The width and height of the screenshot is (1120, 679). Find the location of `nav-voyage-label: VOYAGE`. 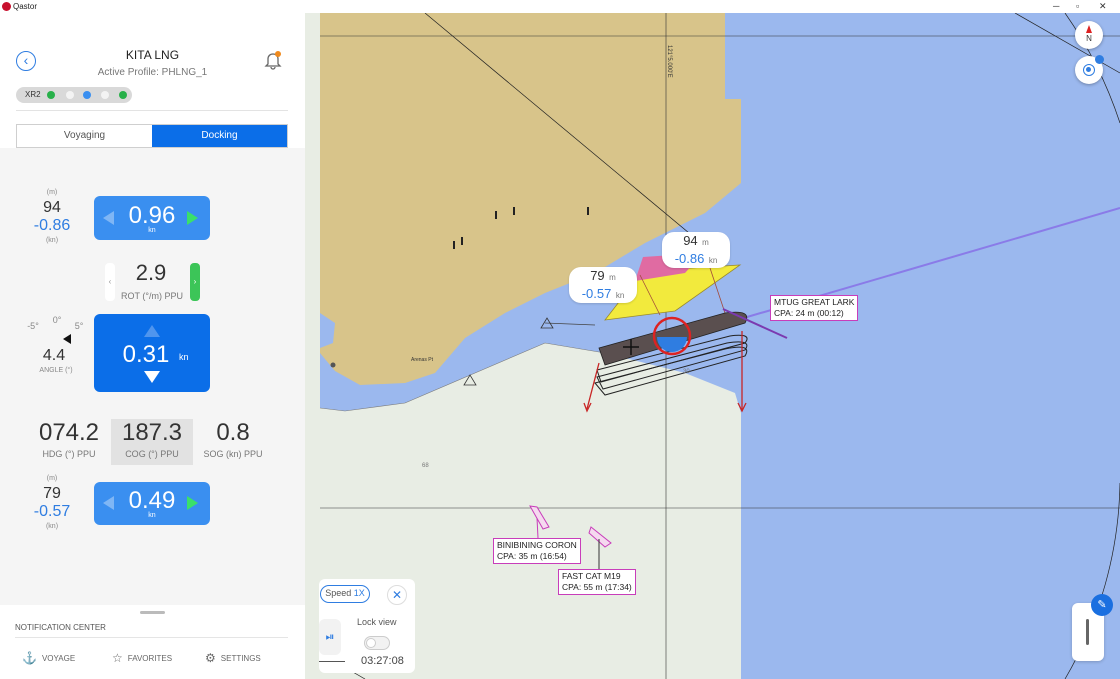

nav-voyage-label: VOYAGE is located at coordinates (58, 658).